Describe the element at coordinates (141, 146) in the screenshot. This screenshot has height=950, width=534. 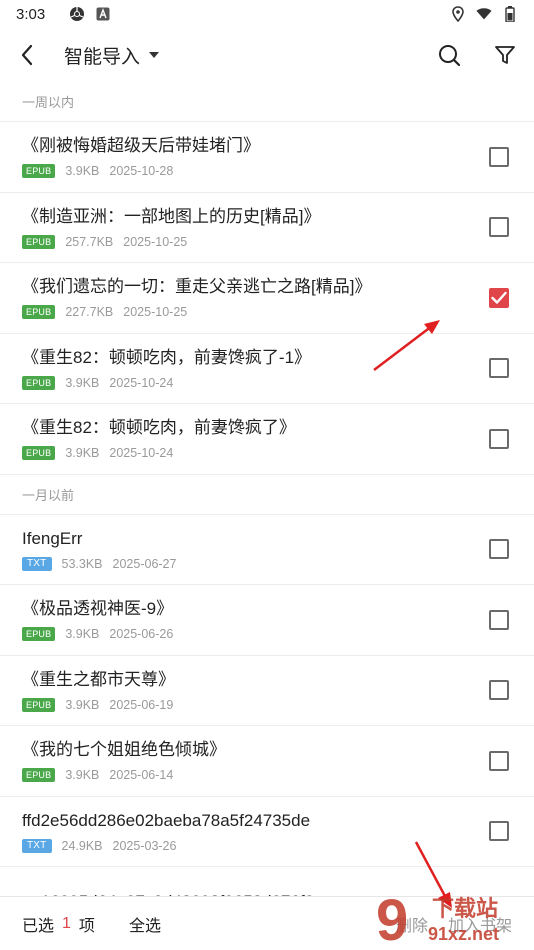
I see `file-name: 《刚被悔婚超级天后带娃堵门》` at that location.